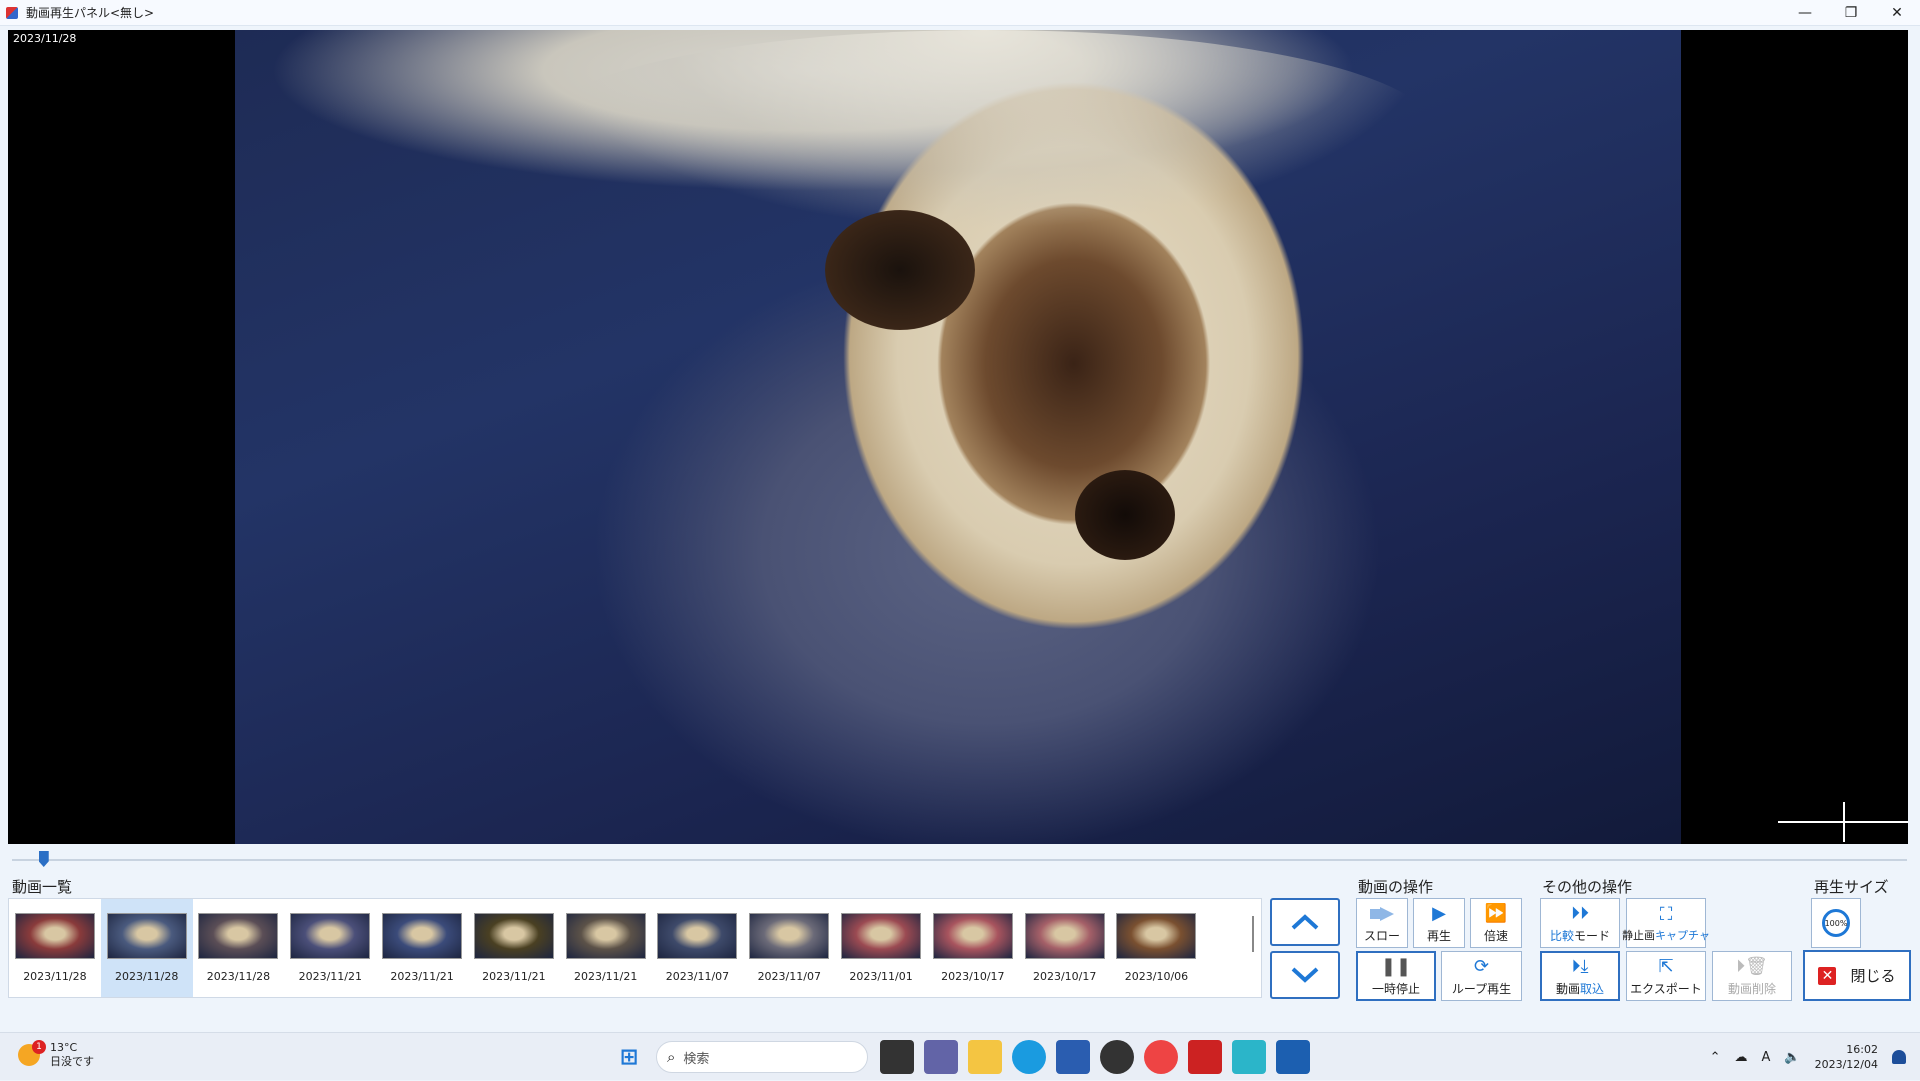  Describe the element at coordinates (1249, 1057) in the screenshot. I see `app-icon-v` at that location.